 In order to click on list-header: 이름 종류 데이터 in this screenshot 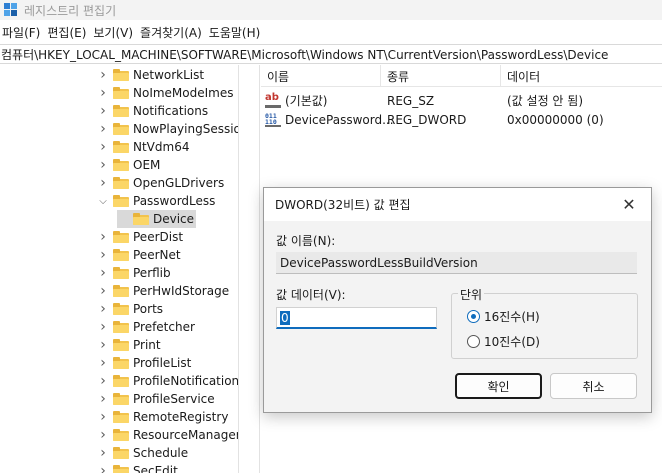, I will do `click(461, 76)`.